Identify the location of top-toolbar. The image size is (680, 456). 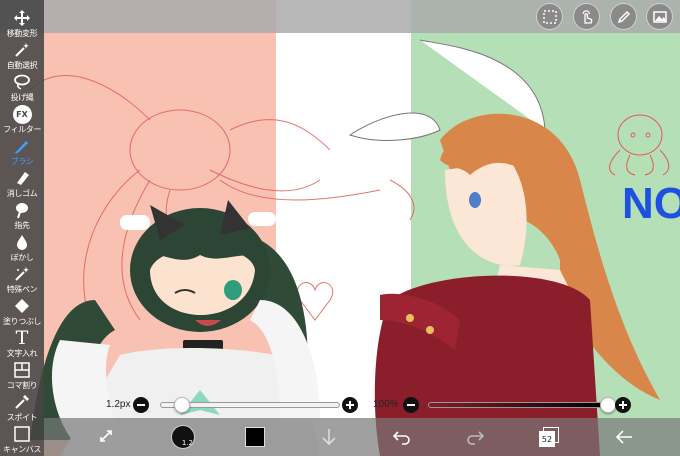
(340, 16).